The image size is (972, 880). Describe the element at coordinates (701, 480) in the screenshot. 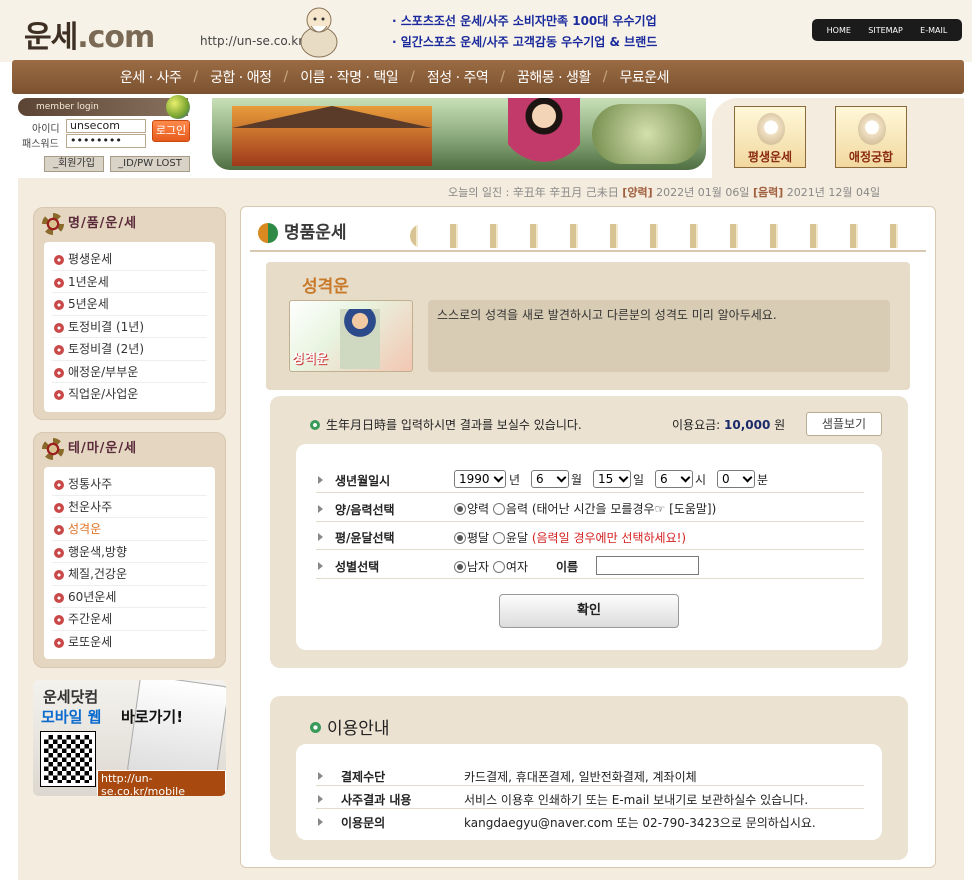

I see `hour-unit: 시` at that location.